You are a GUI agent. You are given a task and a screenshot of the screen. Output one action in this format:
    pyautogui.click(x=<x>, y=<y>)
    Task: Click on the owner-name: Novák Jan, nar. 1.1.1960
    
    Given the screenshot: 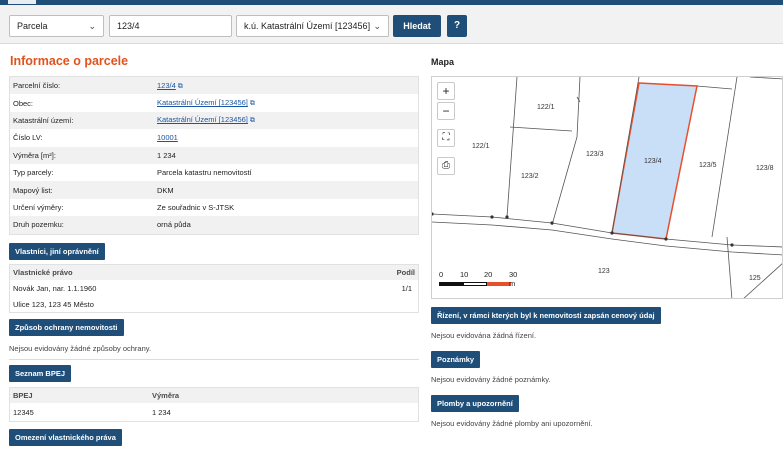 What is the action you would take?
    pyautogui.click(x=55, y=288)
    